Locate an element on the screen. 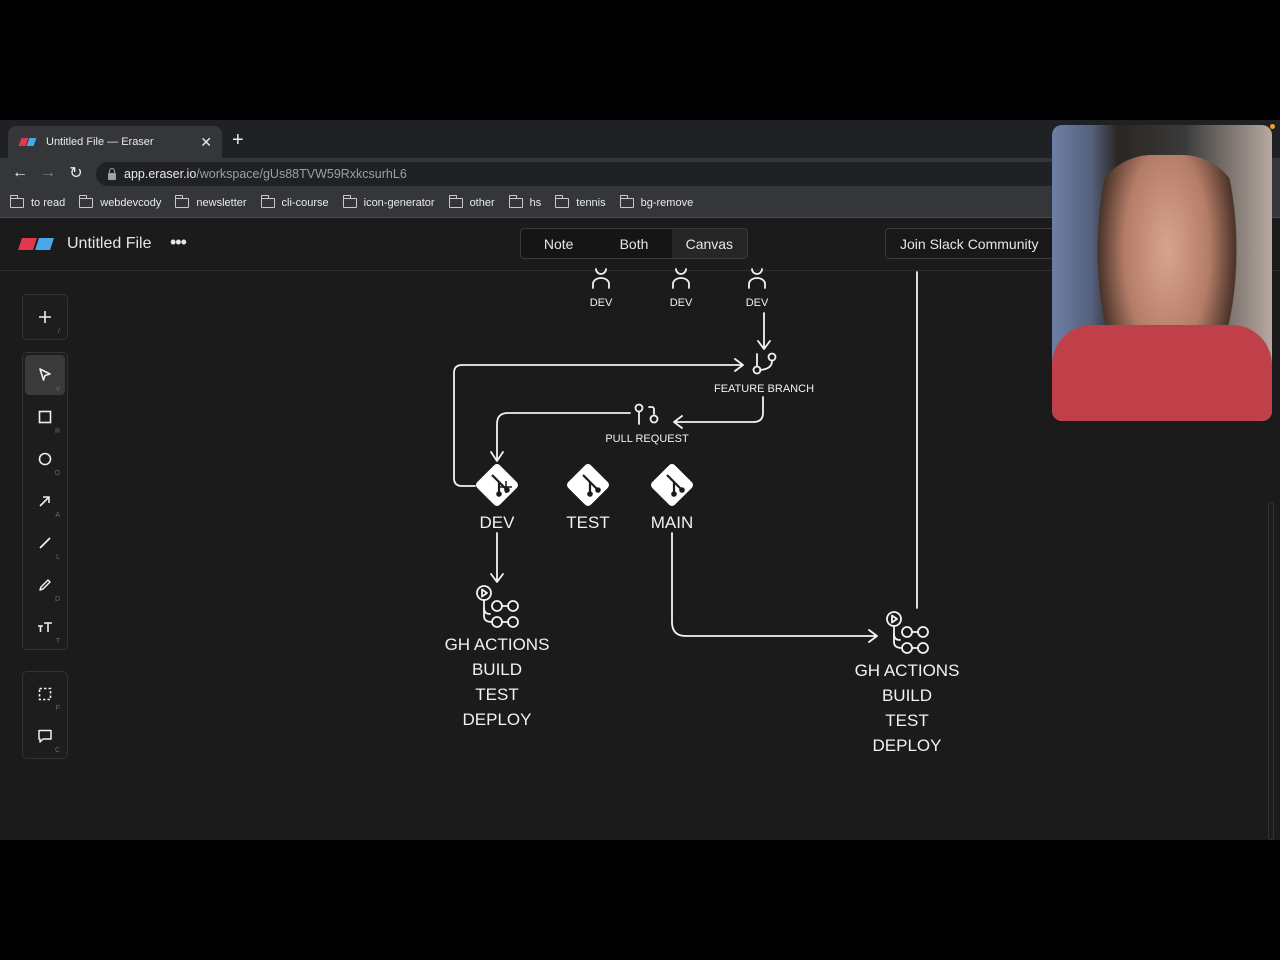 The image size is (1280, 960). vertical-scrollbar is located at coordinates (1271, 671).